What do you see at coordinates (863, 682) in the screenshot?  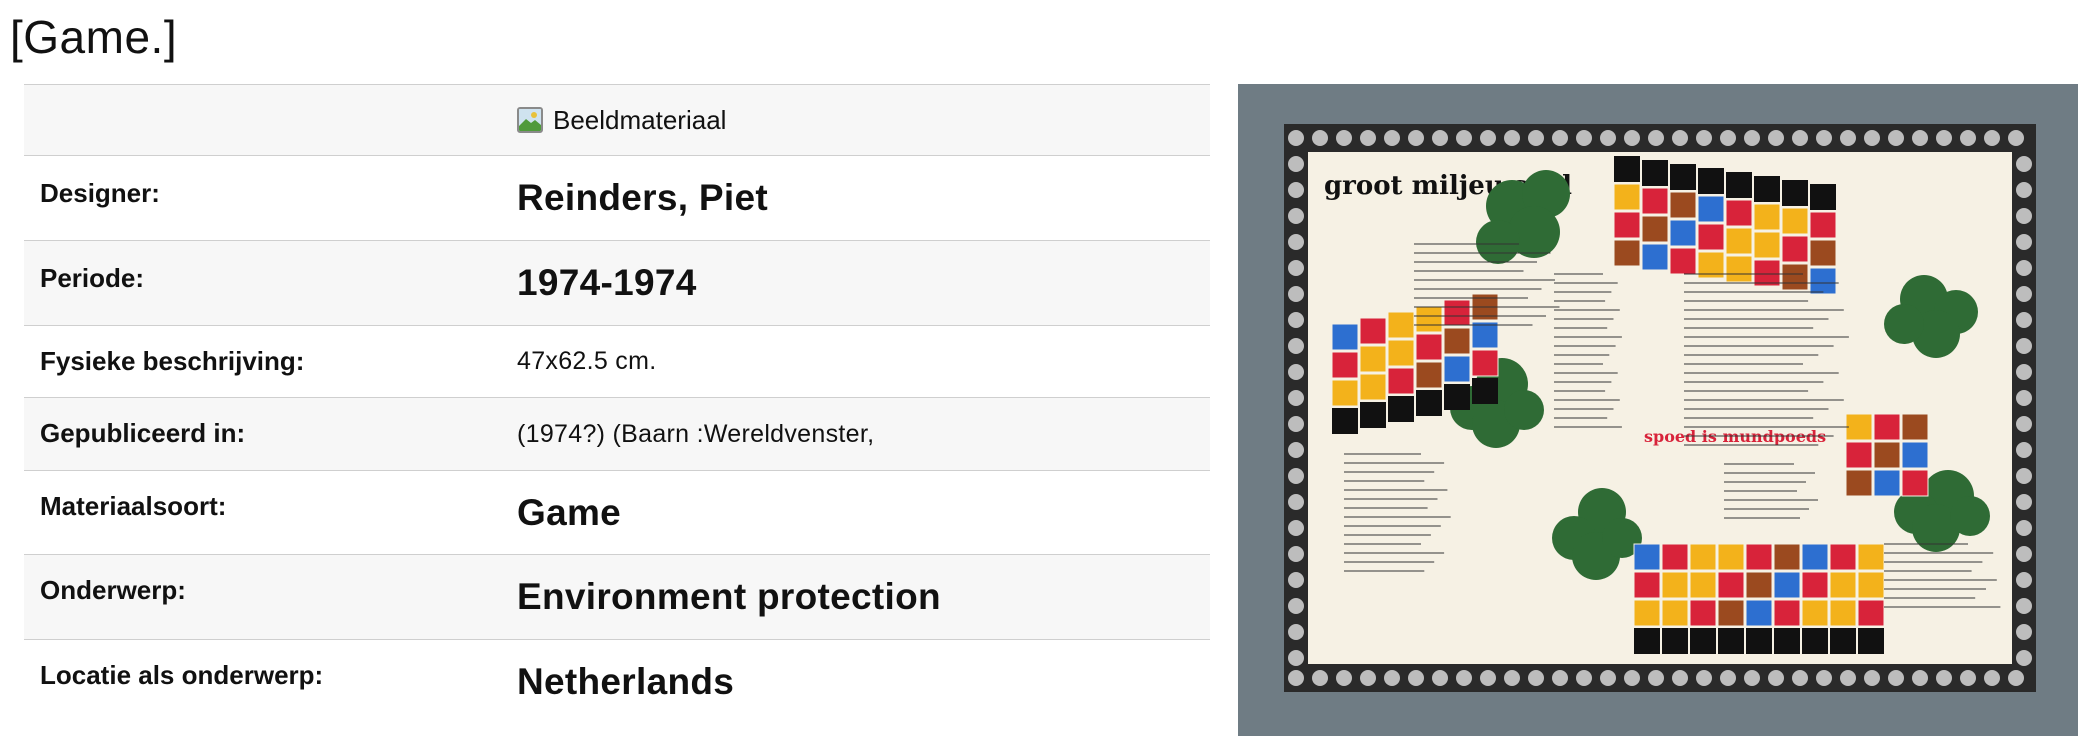 I see `locatie-link: Netherlands` at bounding box center [863, 682].